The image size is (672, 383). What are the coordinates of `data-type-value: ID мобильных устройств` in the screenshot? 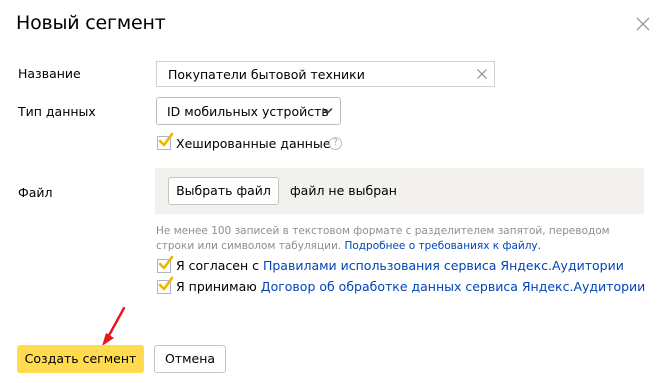 It's located at (248, 111).